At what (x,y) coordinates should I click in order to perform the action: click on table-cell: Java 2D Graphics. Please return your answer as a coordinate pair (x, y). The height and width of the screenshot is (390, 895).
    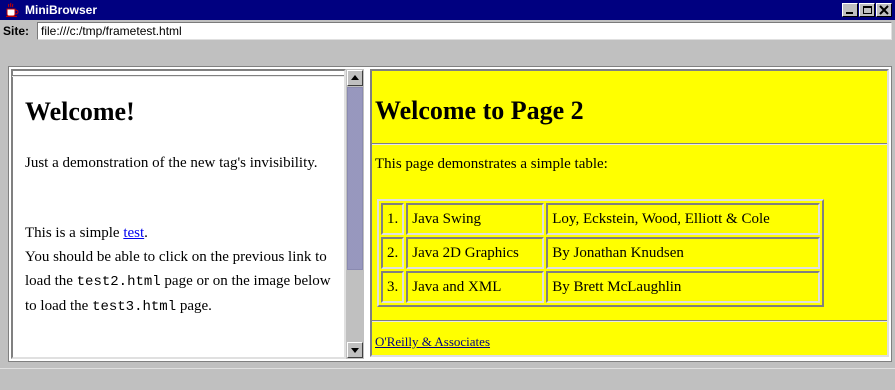
    Looking at the image, I should click on (475, 253).